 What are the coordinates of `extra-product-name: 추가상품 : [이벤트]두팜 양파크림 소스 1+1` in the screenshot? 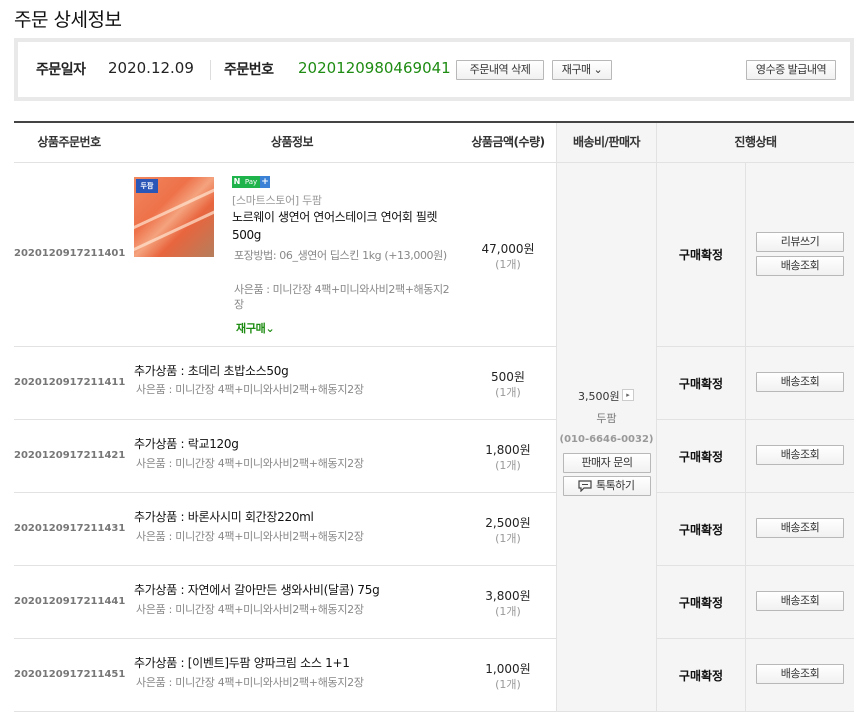 It's located at (242, 662).